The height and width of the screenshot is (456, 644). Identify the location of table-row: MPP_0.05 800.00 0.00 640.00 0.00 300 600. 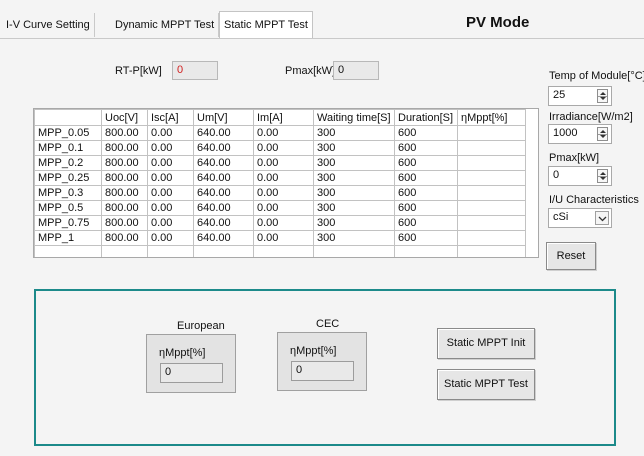
(280, 133).